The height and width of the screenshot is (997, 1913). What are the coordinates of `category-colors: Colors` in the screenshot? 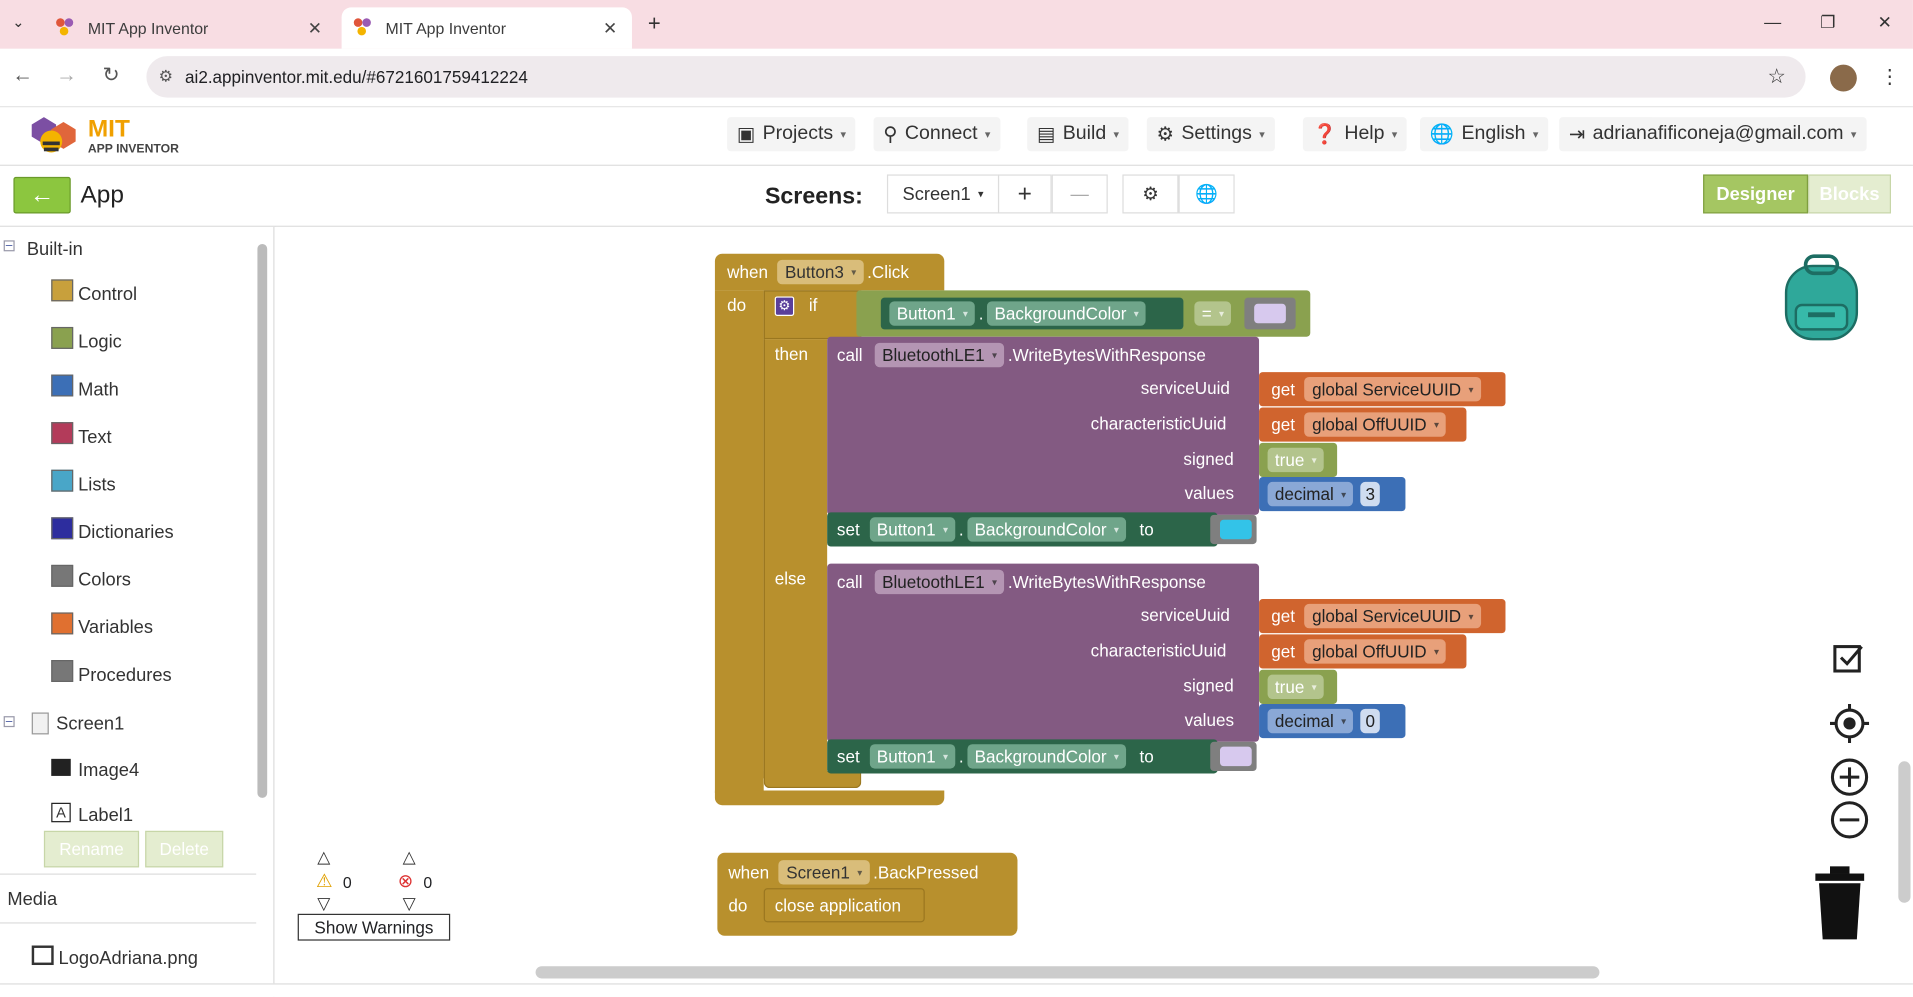 It's located at (91, 577).